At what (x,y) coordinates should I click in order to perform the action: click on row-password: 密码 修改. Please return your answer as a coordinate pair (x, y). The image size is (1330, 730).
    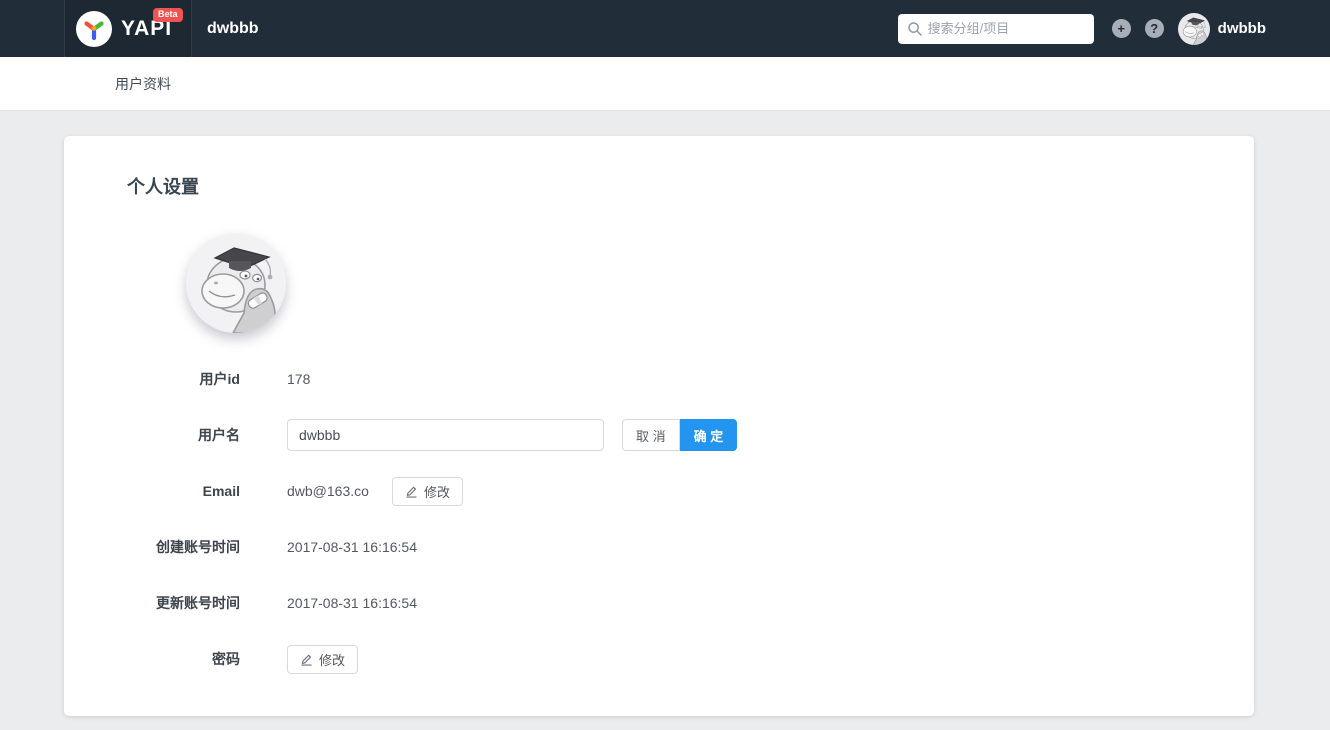
    Looking at the image, I should click on (659, 659).